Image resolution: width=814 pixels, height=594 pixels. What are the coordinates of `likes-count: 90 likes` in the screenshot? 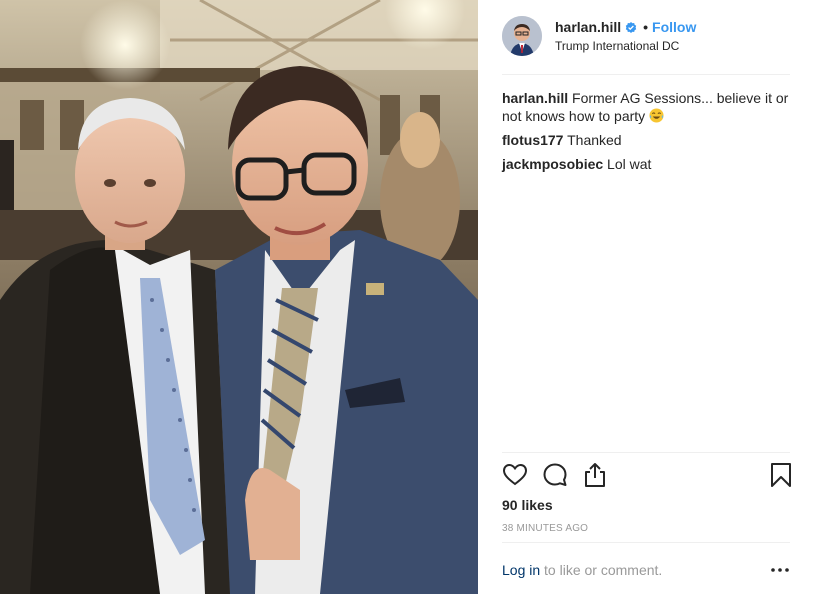 It's located at (527, 505).